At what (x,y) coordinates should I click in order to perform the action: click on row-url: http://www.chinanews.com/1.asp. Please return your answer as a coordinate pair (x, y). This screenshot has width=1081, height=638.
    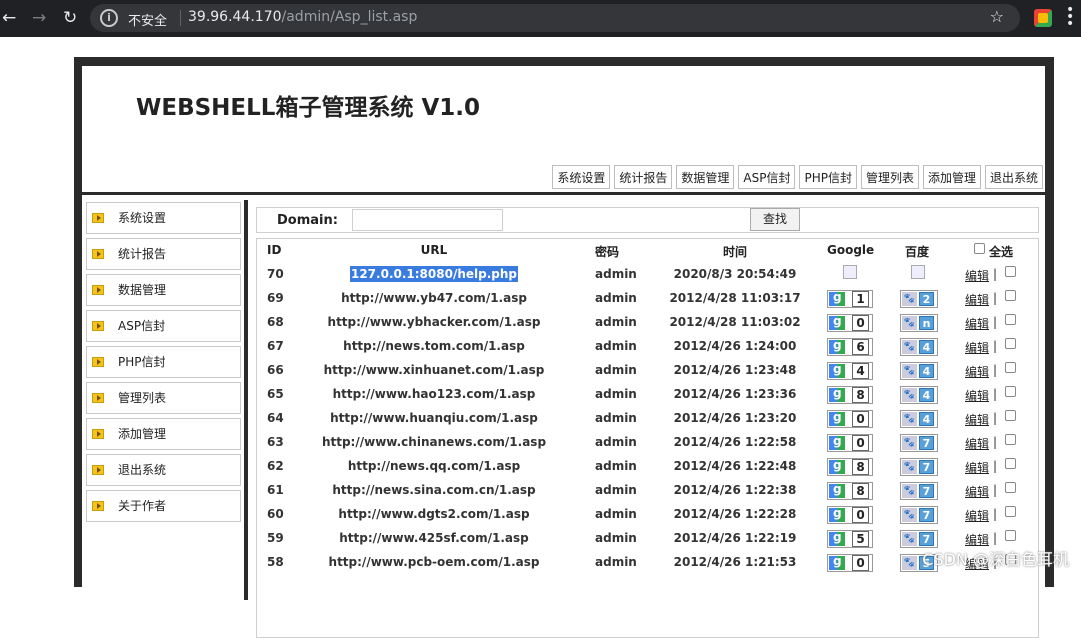
    Looking at the image, I should click on (434, 442).